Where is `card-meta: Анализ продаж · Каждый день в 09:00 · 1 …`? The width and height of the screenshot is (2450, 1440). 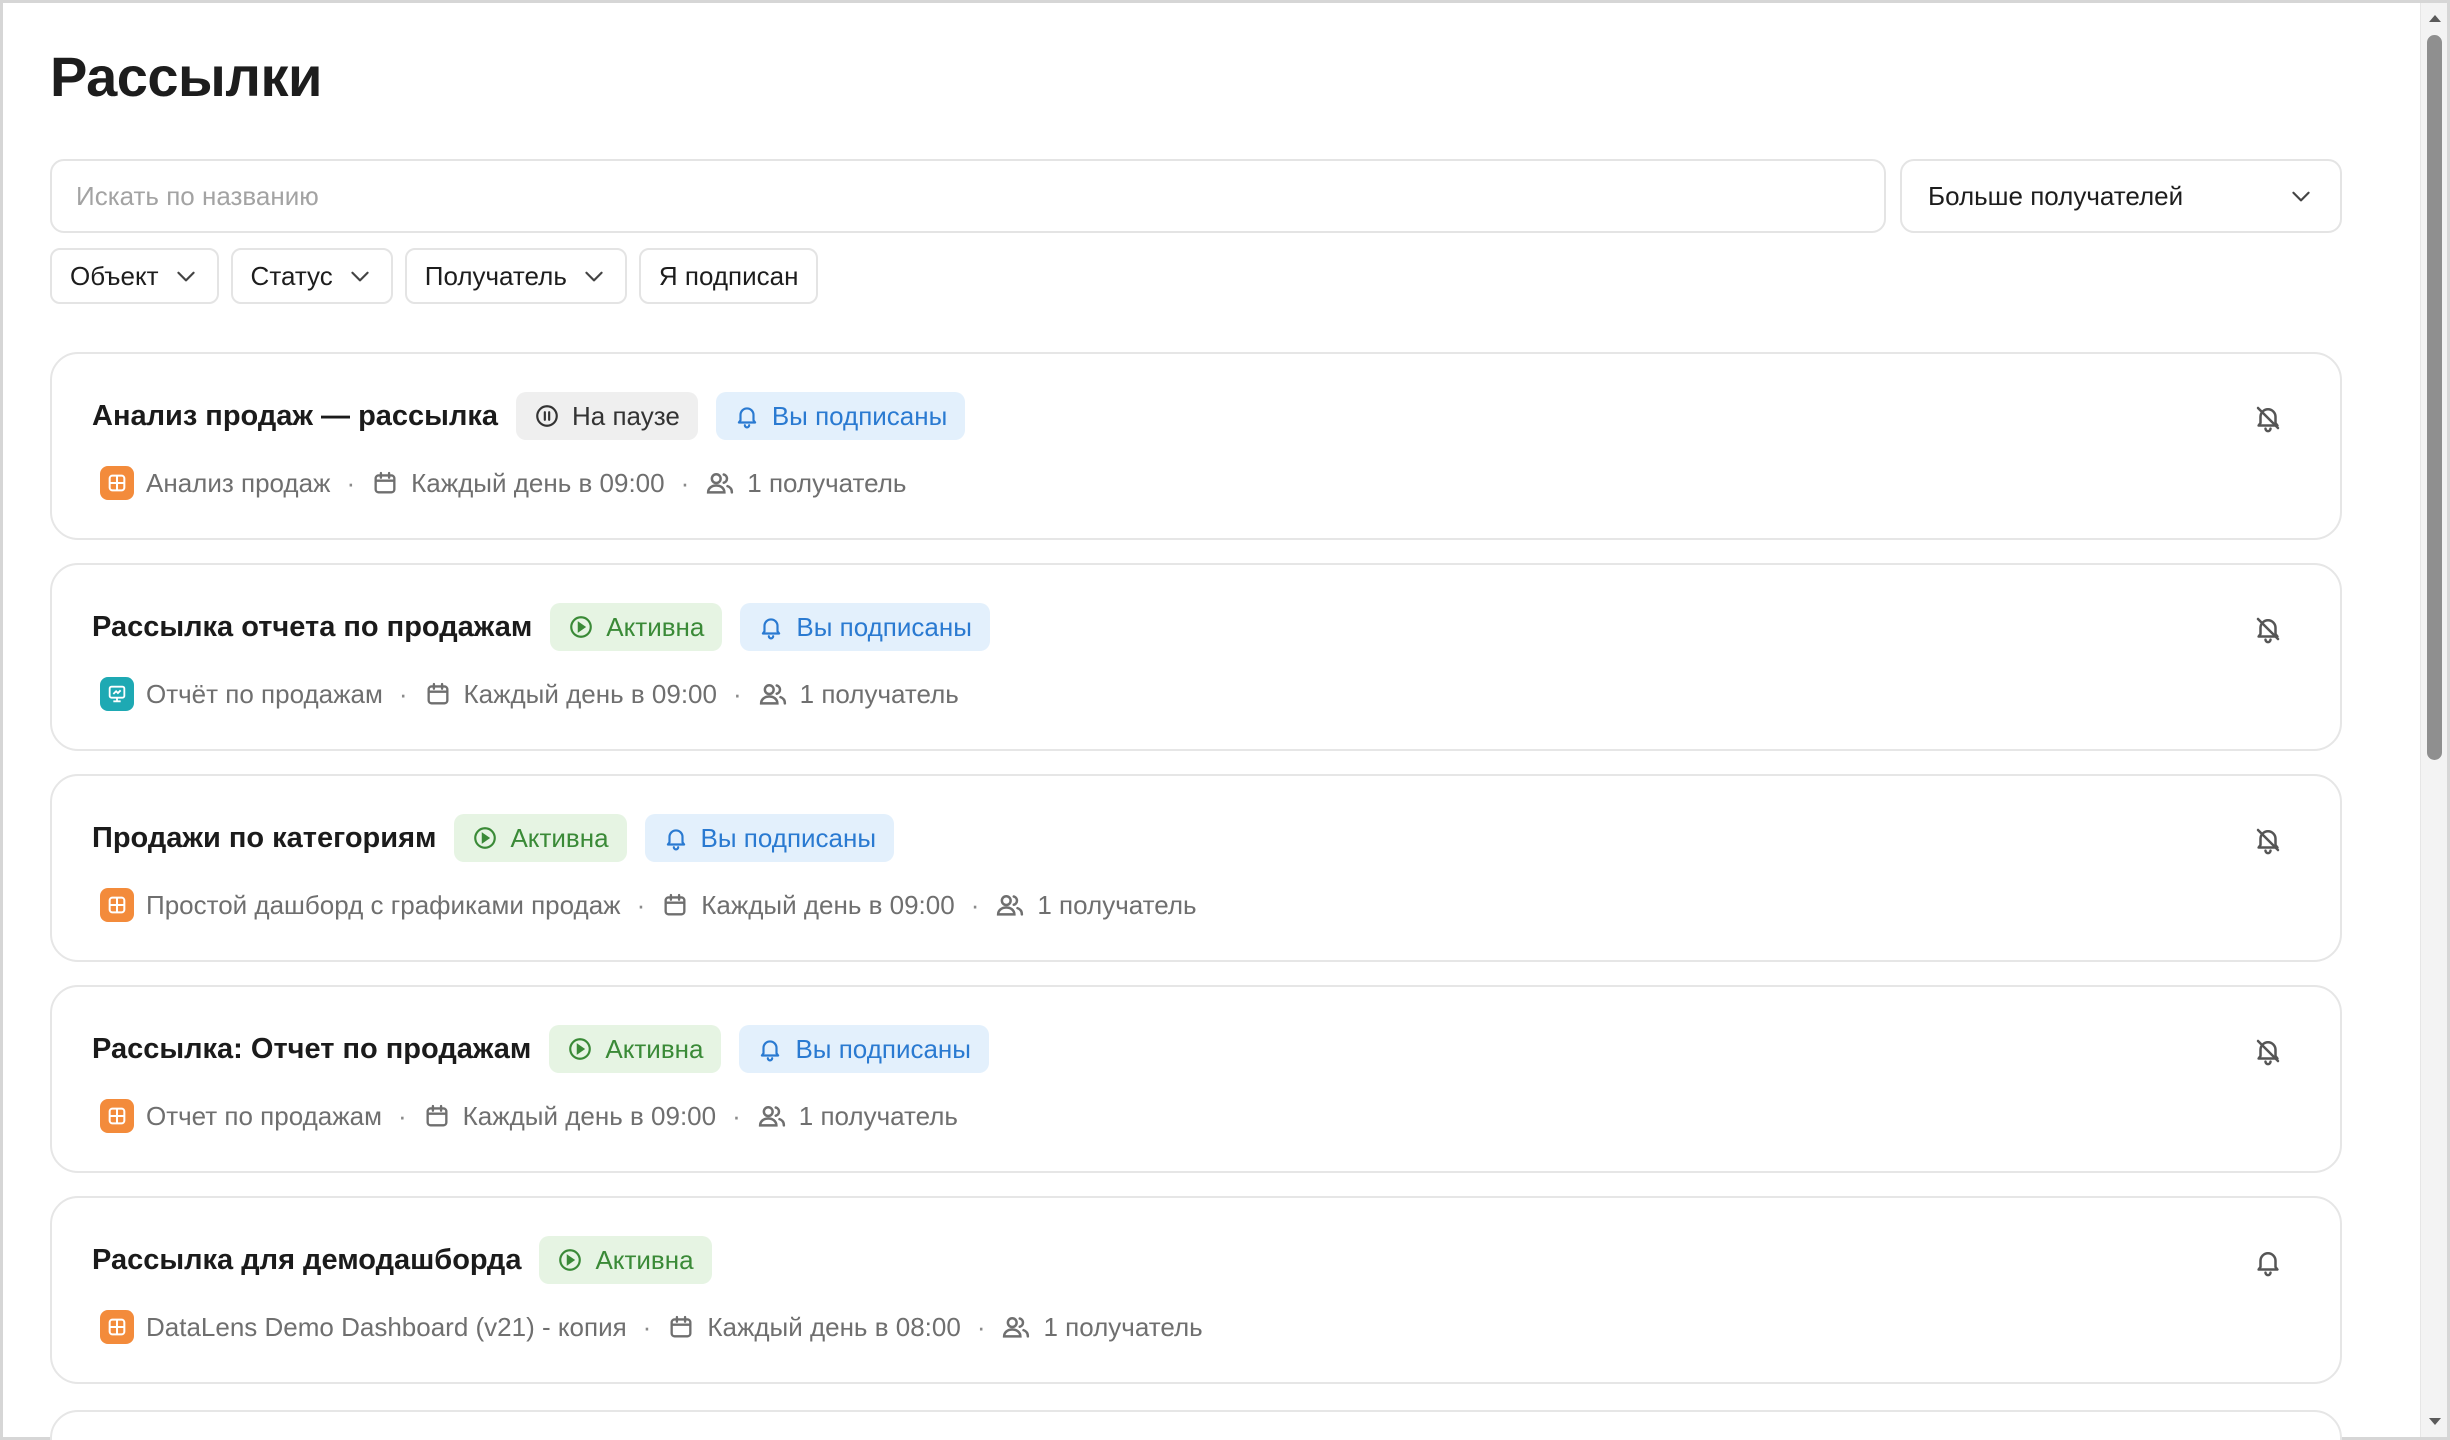 card-meta: Анализ продаж · Каждый день в 09:00 · 1 … is located at coordinates (503, 483).